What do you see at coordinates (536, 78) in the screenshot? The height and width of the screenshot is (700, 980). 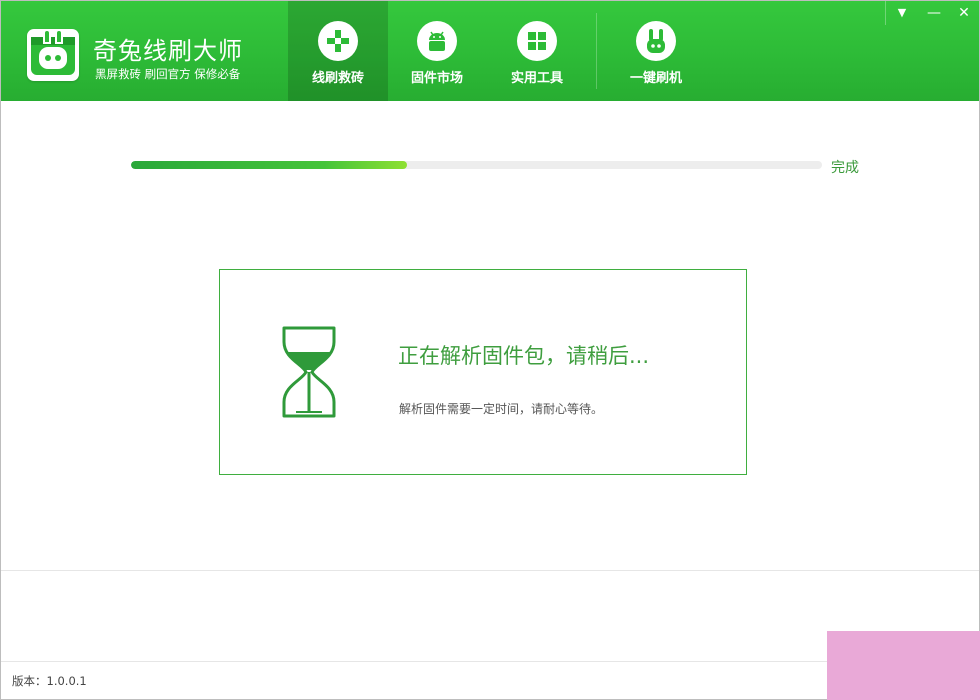 I see `tab-label: 实用工具` at bounding box center [536, 78].